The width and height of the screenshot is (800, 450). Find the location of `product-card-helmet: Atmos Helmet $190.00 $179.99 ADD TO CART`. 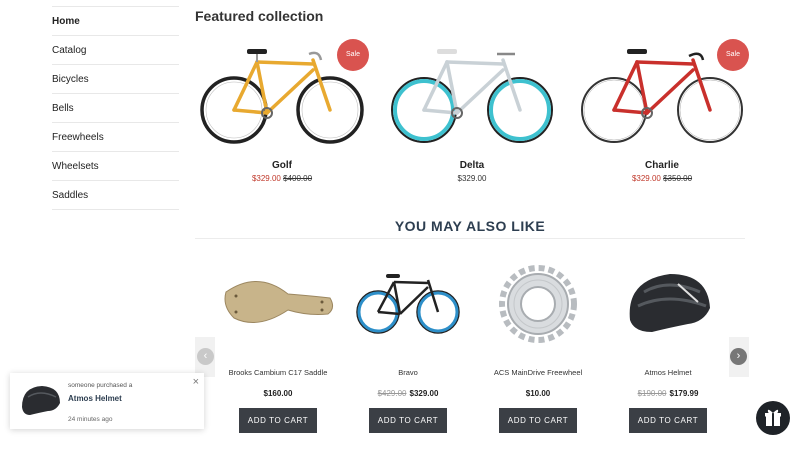

product-card-helmet: Atmos Helmet $190.00 $179.99 ADD TO CART is located at coordinates (668, 347).